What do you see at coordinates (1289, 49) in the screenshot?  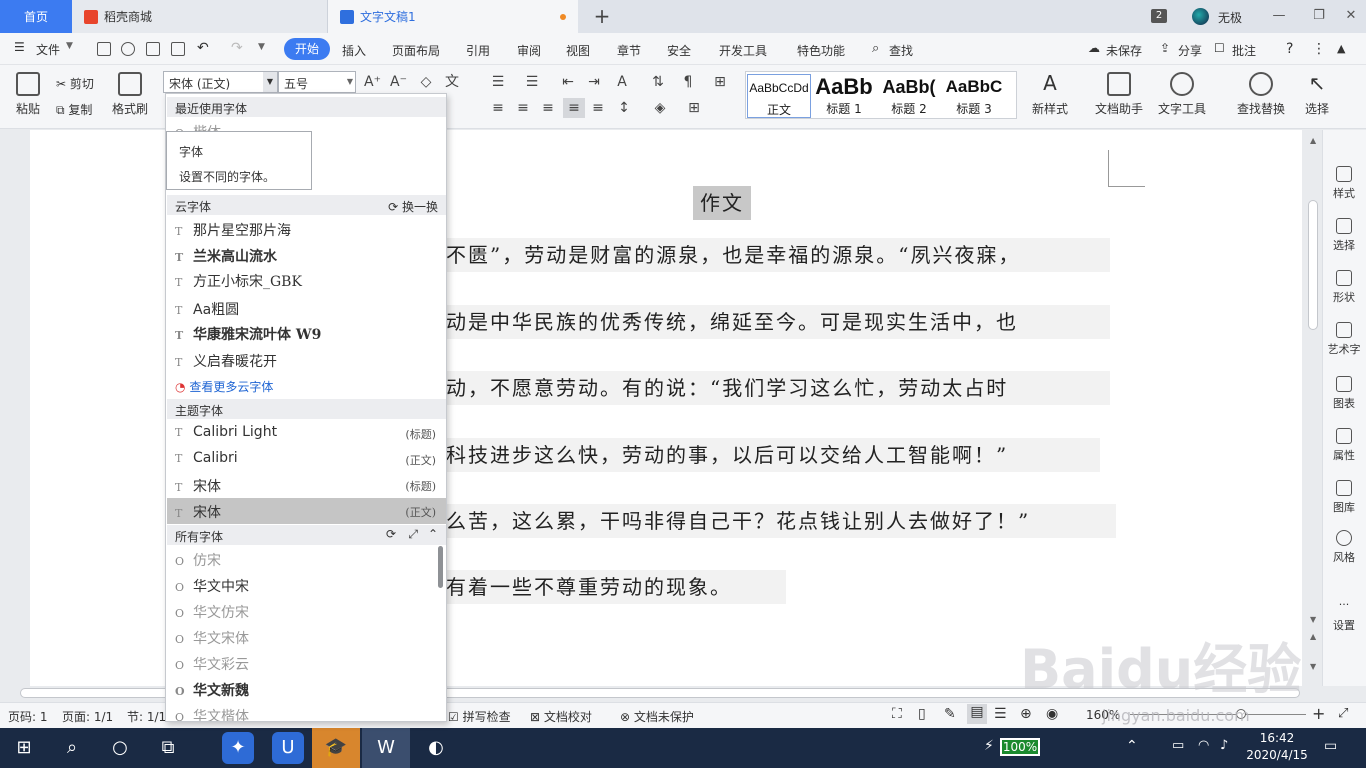 I see `help-icon: ?` at bounding box center [1289, 49].